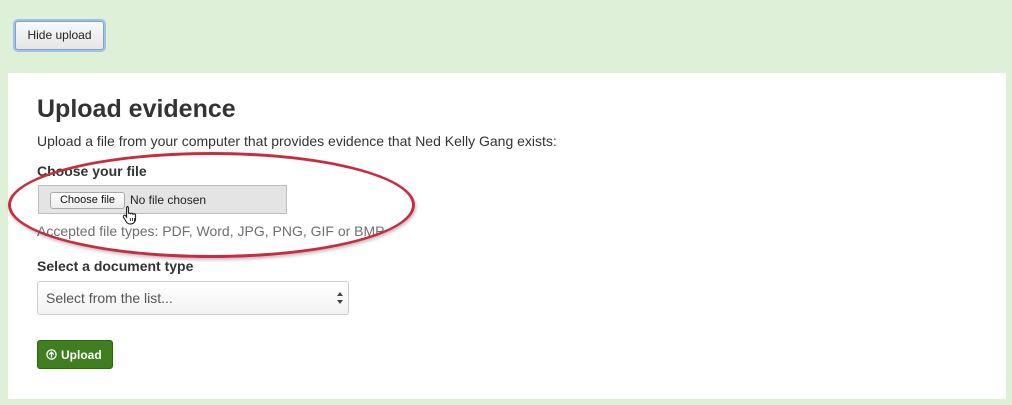  What do you see at coordinates (59, 35) in the screenshot?
I see `hide-upload-button: Hide upload` at bounding box center [59, 35].